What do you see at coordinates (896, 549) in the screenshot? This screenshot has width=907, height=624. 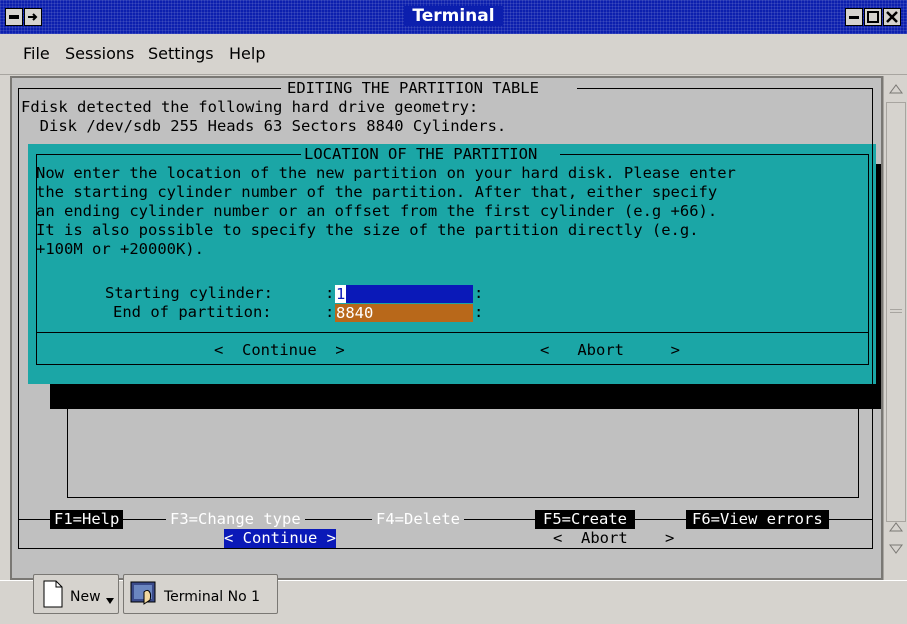 I see `scroll-down-icon` at bounding box center [896, 549].